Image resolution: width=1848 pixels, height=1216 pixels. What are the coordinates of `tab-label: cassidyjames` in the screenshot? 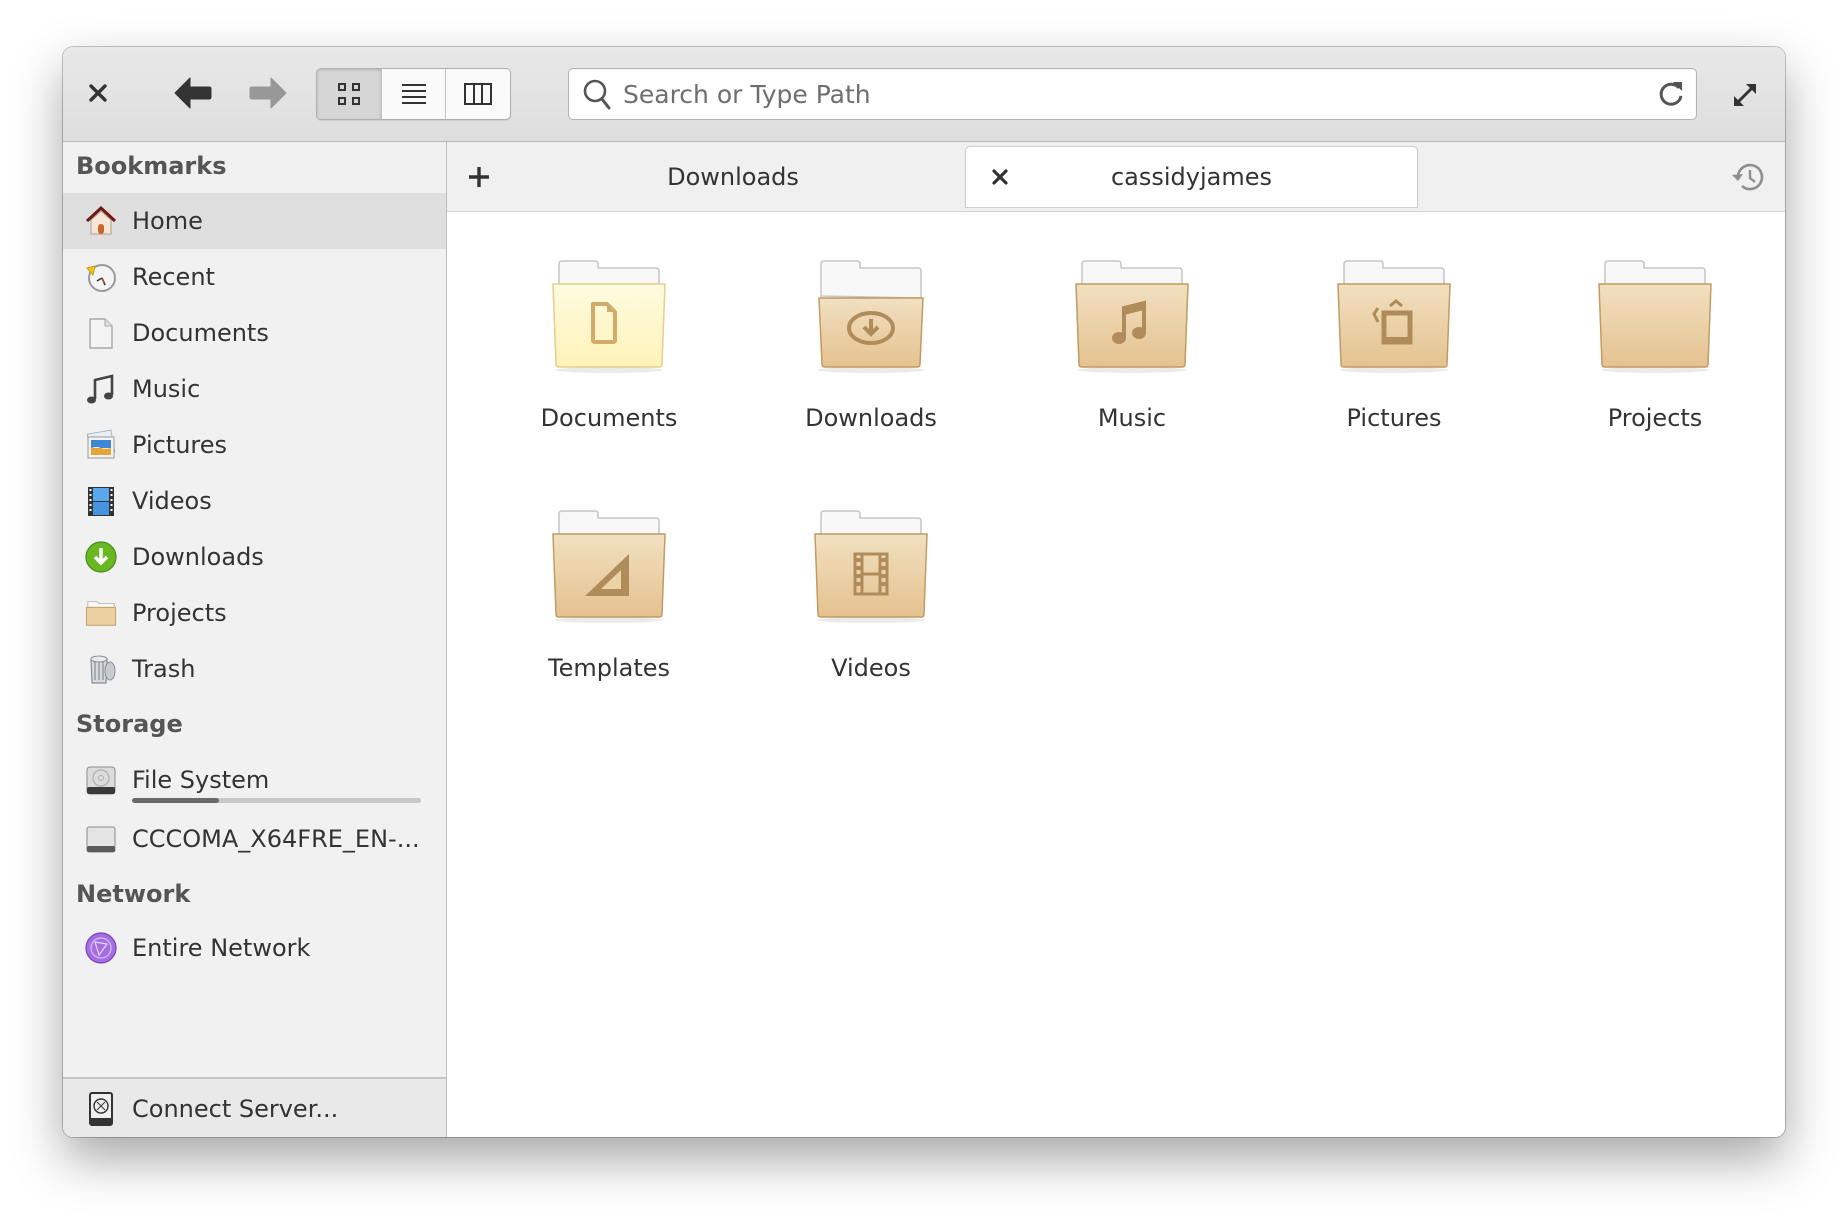 It's located at (1191, 177).